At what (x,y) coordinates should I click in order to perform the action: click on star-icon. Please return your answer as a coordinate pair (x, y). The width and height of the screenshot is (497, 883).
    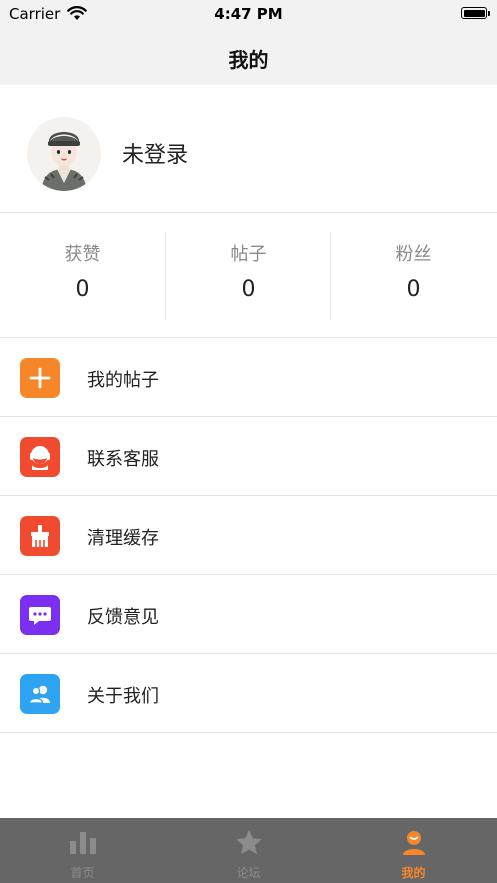
    Looking at the image, I should click on (248, 843).